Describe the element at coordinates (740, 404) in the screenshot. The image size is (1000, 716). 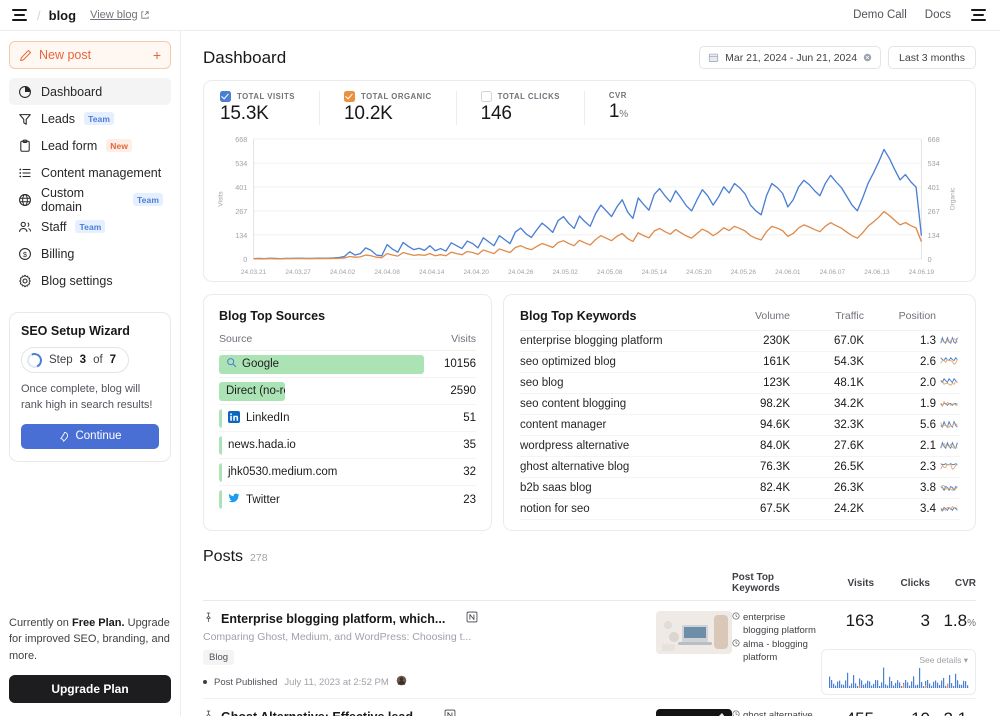
I see `keyword-row: seo content blogging 98.2K 34.2K 1.9` at that location.